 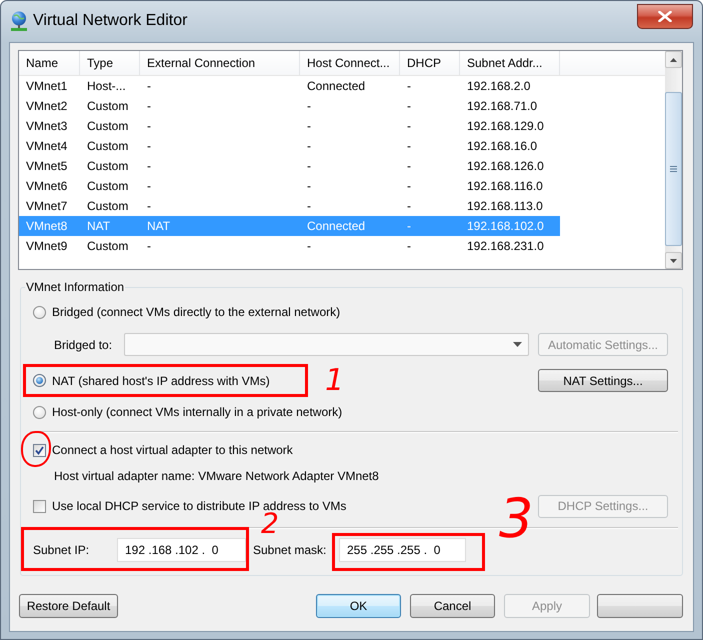 What do you see at coordinates (289, 106) in the screenshot?
I see `table-row: VMnet2 Custom - - - 192.168.71.0` at bounding box center [289, 106].